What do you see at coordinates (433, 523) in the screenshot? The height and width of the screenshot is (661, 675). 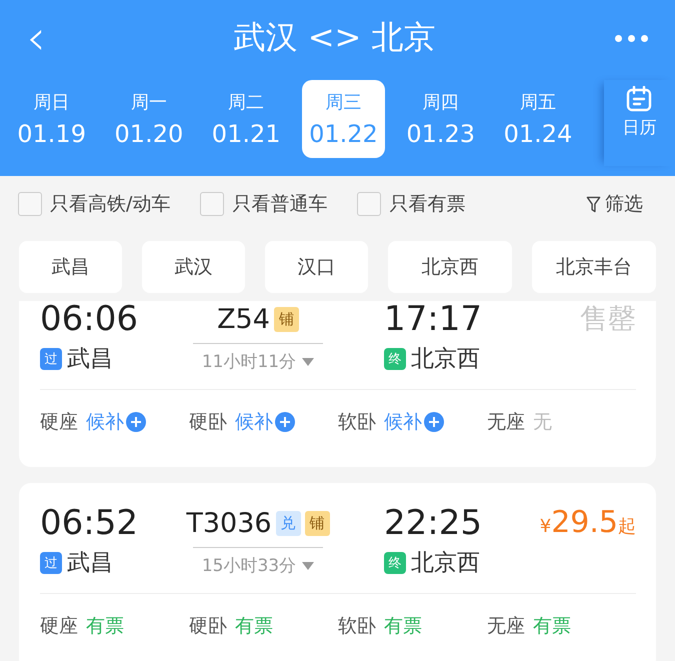 I see `arrival-time: 22:25` at bounding box center [433, 523].